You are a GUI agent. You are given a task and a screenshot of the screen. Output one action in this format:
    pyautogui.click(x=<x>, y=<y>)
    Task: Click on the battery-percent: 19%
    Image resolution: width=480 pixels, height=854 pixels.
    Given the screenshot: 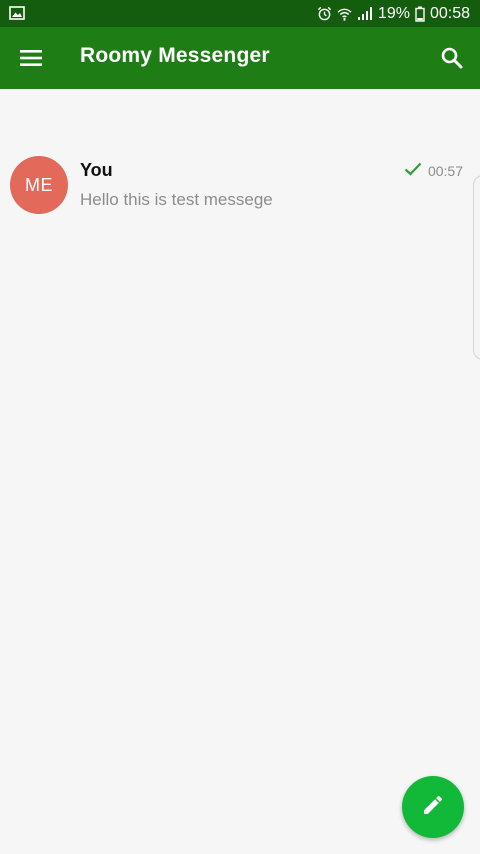 What is the action you would take?
    pyautogui.click(x=393, y=13)
    